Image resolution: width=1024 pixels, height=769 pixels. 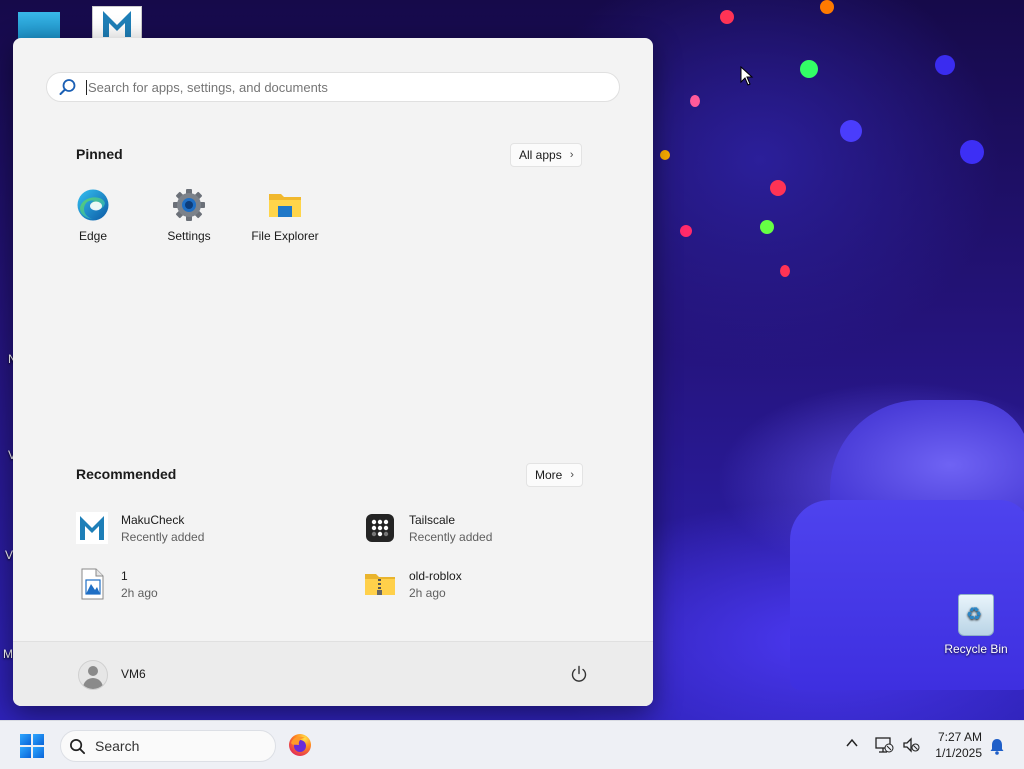 I want to click on all-apps-button: All apps ›, so click(x=546, y=155).